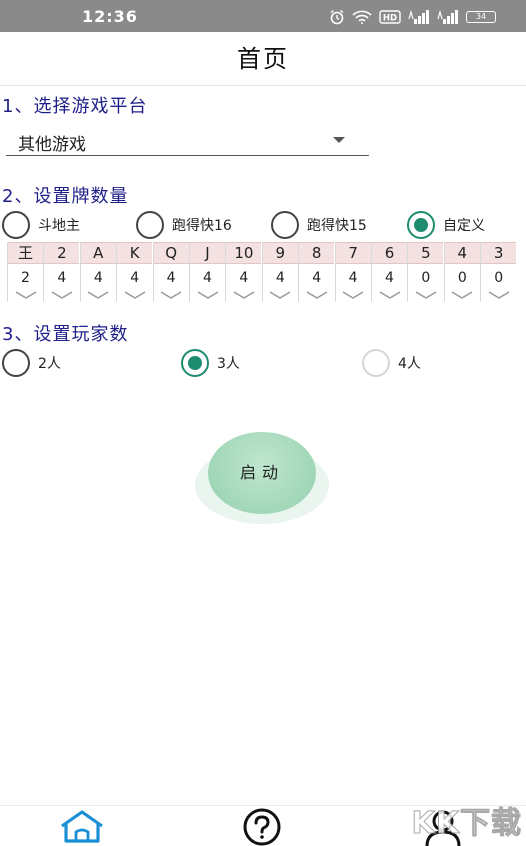 This screenshot has width=526, height=846. I want to click on card-rank-label: 5, so click(426, 253).